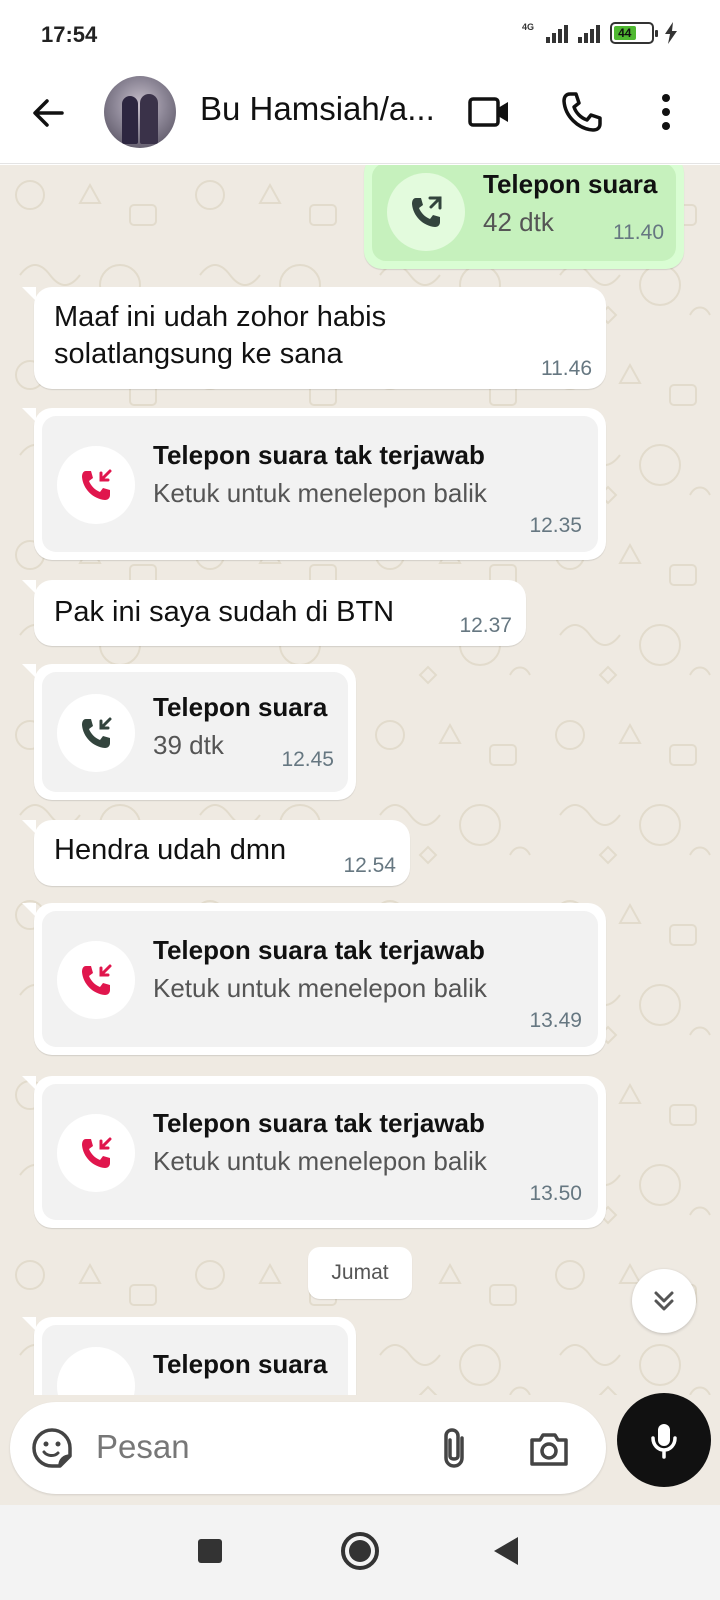  I want to click on message-time: 12.35, so click(555, 525).